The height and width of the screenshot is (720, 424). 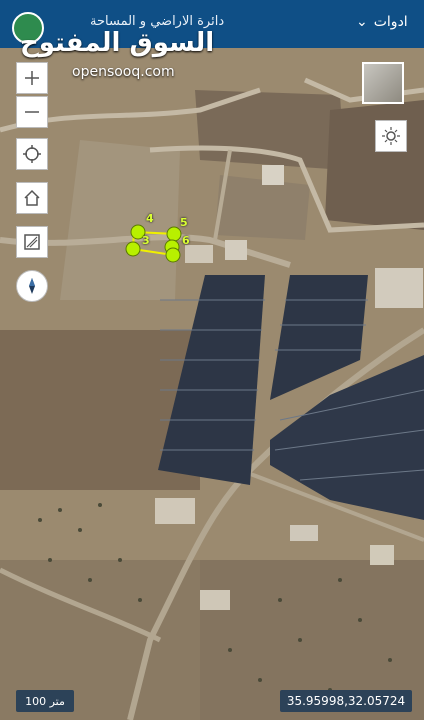 I want to click on locate-button, so click(x=32, y=154).